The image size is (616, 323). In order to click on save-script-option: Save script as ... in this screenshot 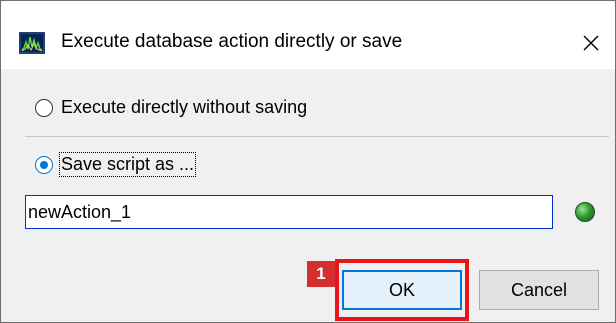, I will do `click(116, 164)`.